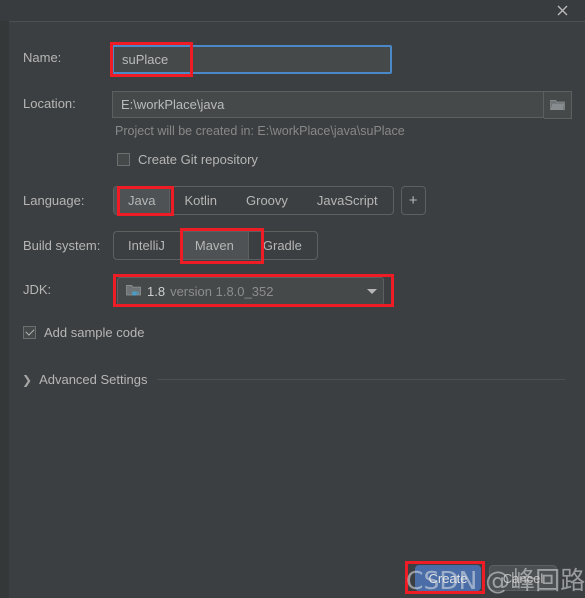 The width and height of the screenshot is (585, 598). Describe the element at coordinates (328, 104) in the screenshot. I see `location-input: E:\workPlace\java` at that location.